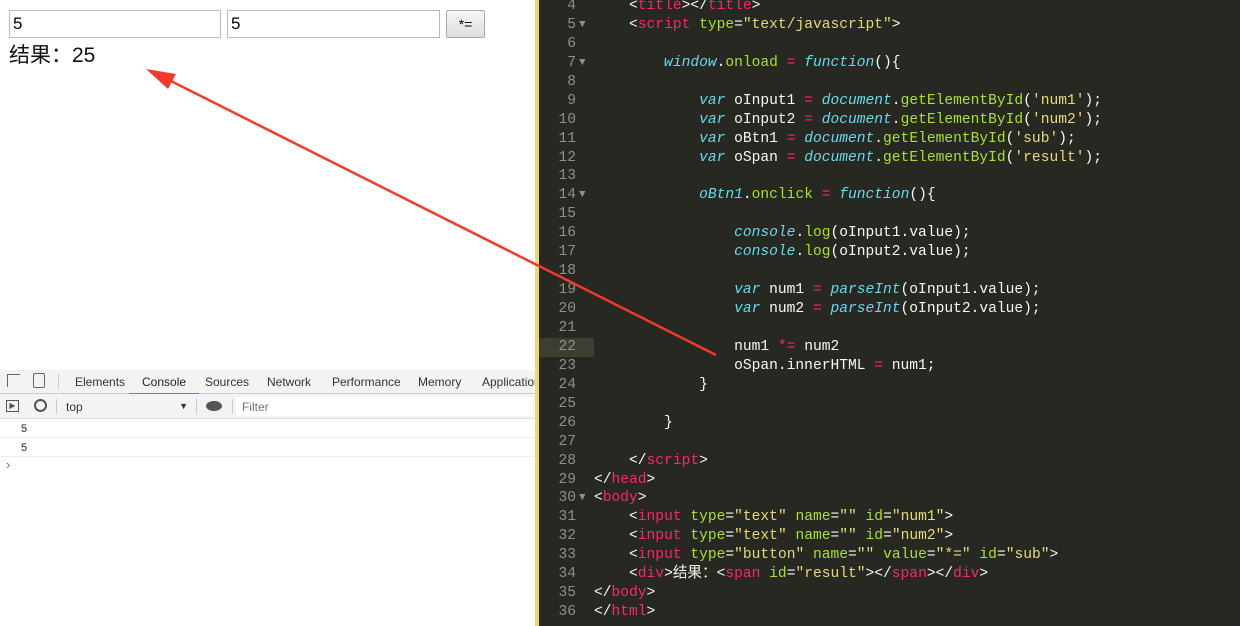 This screenshot has width=1240, height=626. I want to click on line-number: 34, so click(567, 574).